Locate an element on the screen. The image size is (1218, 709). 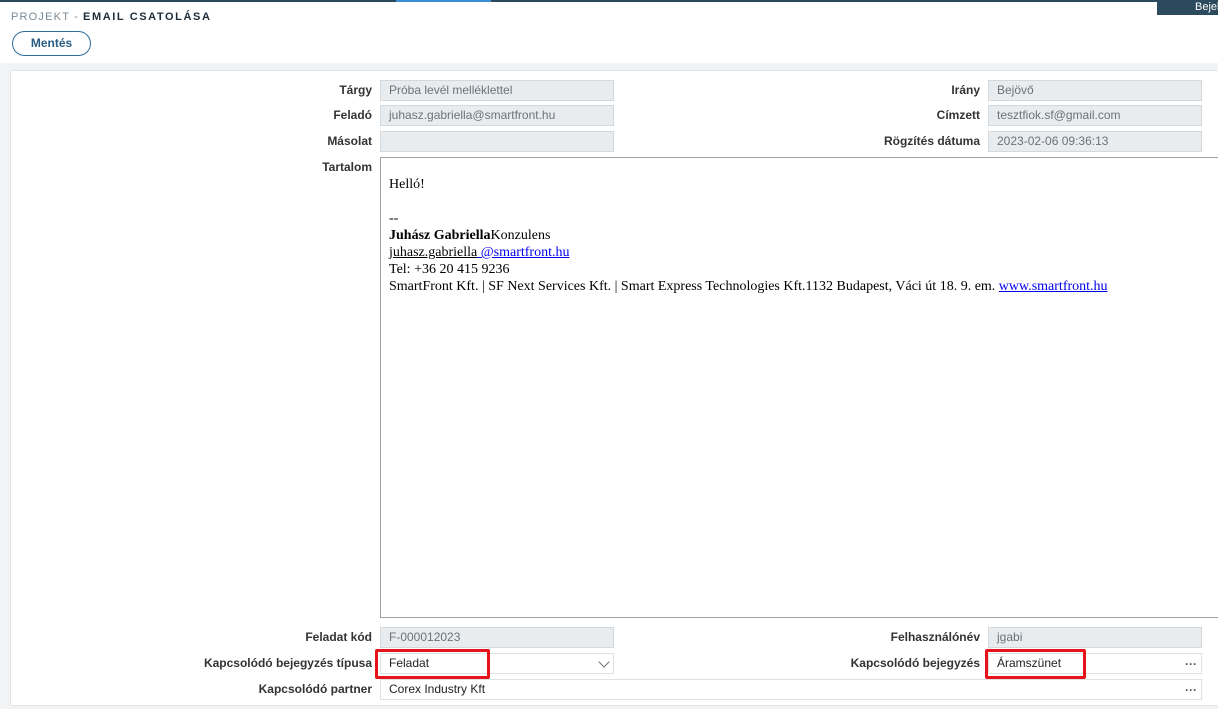
recorded-date-label: Rögzítés dátuma is located at coordinates (931, 141).